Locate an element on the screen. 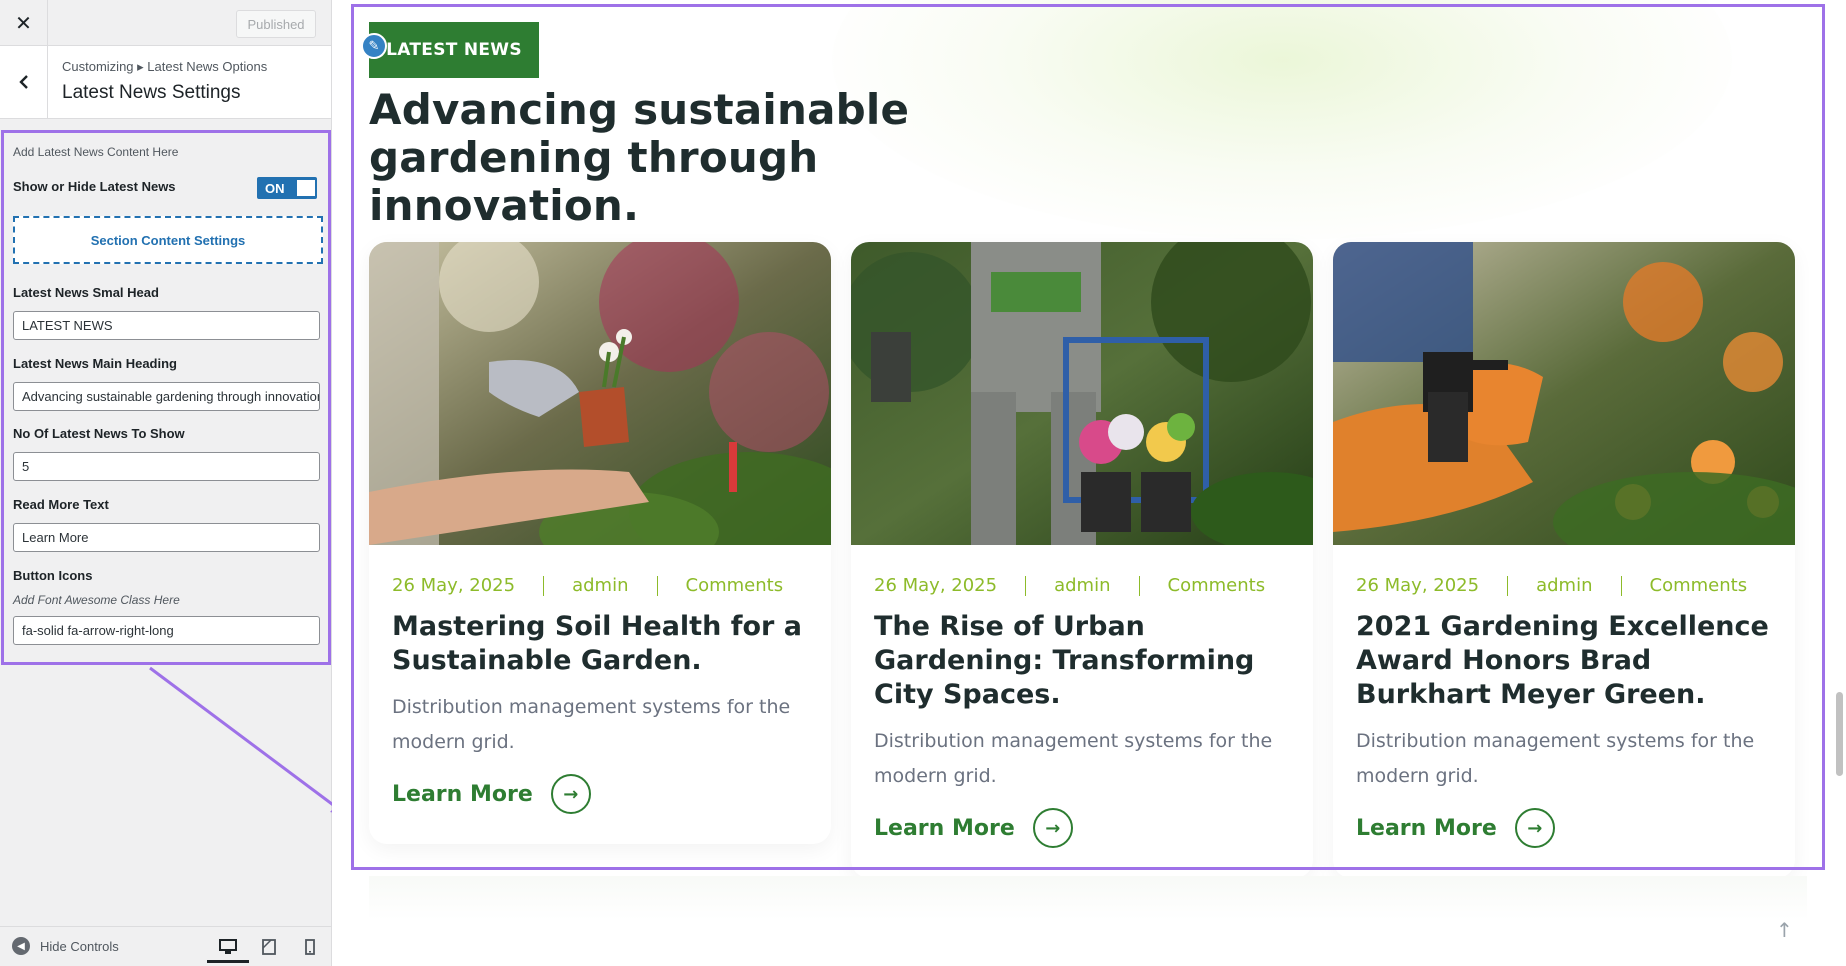  desktop-icon is located at coordinates (228, 946).